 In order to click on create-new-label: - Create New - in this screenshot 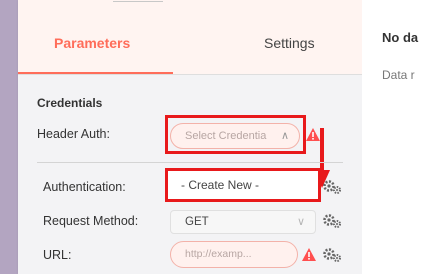, I will do `click(220, 185)`.